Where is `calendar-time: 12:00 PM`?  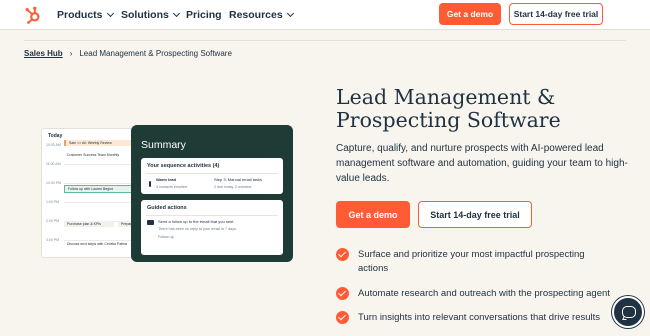
calendar-time: 12:00 PM is located at coordinates (53, 183).